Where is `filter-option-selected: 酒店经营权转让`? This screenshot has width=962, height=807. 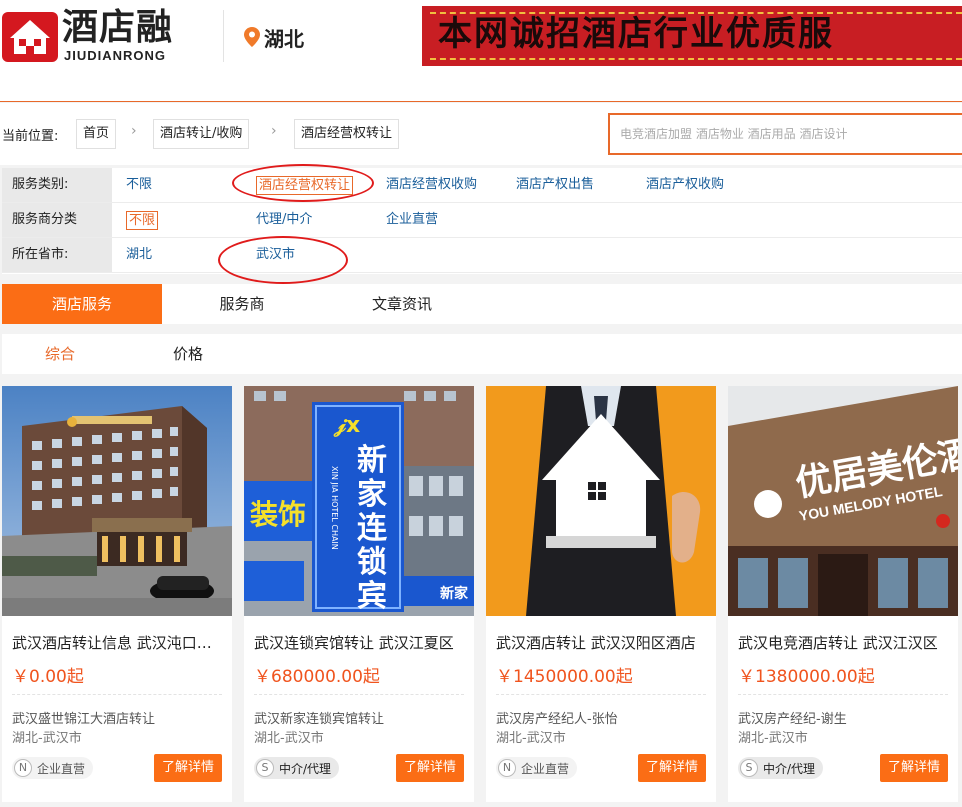 filter-option-selected: 酒店经营权转让 is located at coordinates (305, 185).